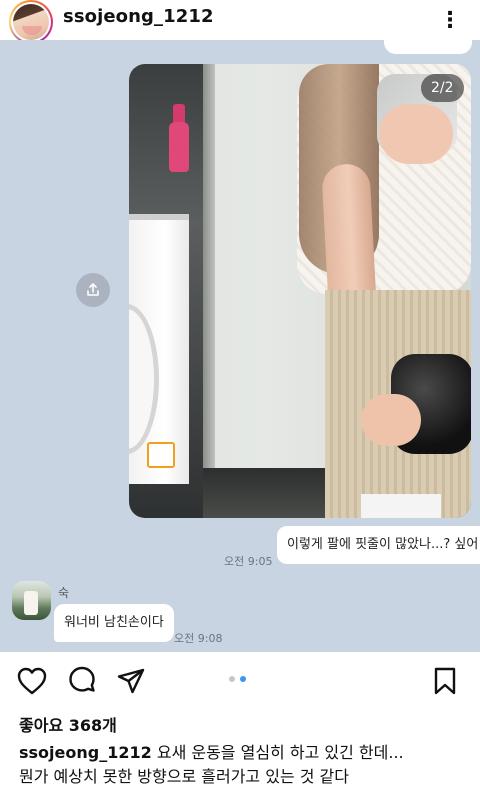  Describe the element at coordinates (378, 545) in the screenshot. I see `sent-message-bubble: 이렇게 팔에 핏줄이 많았나...? 싶어` at that location.